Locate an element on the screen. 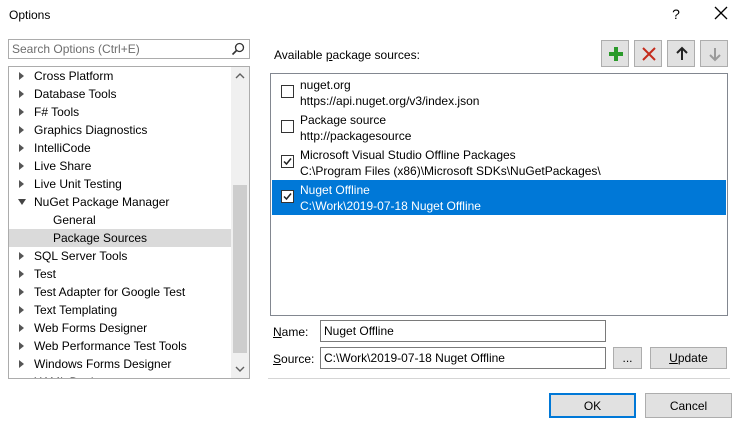 This screenshot has height=434, width=744. arrow-down-icon is located at coordinates (715, 55).